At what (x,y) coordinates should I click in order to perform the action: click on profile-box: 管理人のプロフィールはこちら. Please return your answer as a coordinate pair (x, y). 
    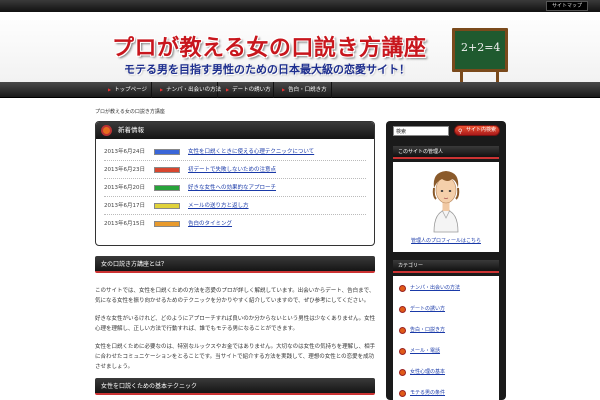
    Looking at the image, I should click on (446, 207).